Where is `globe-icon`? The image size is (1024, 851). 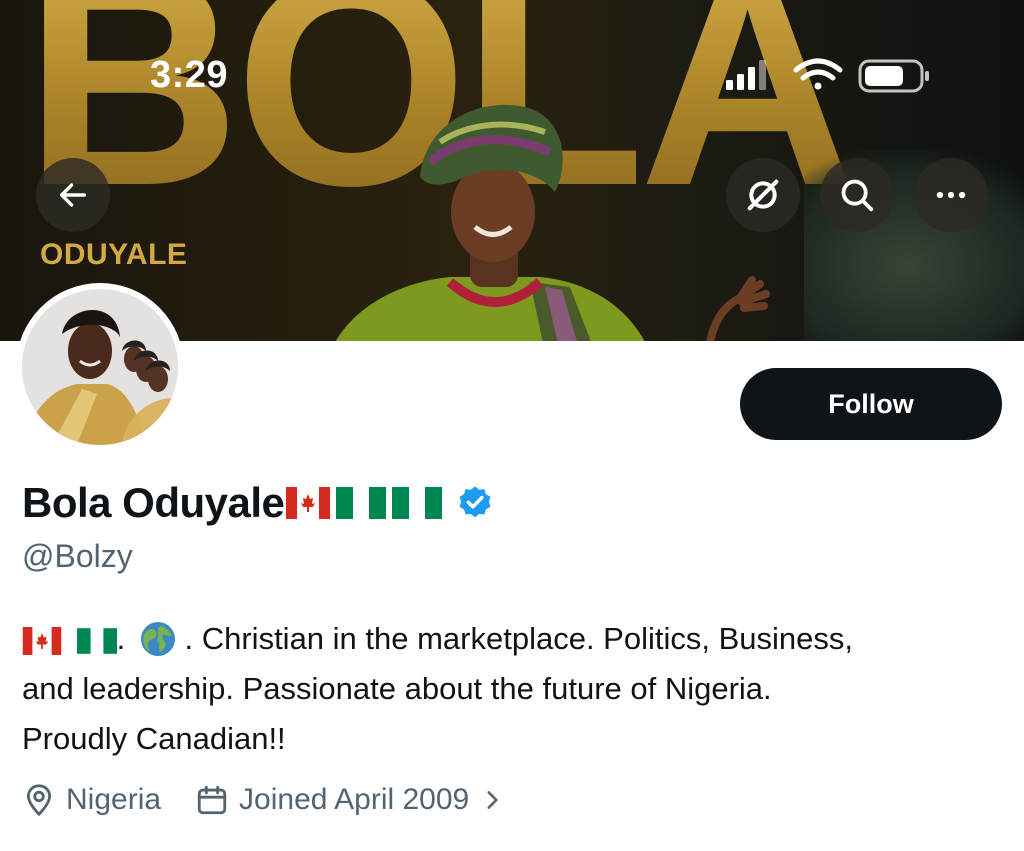 globe-icon is located at coordinates (157, 639).